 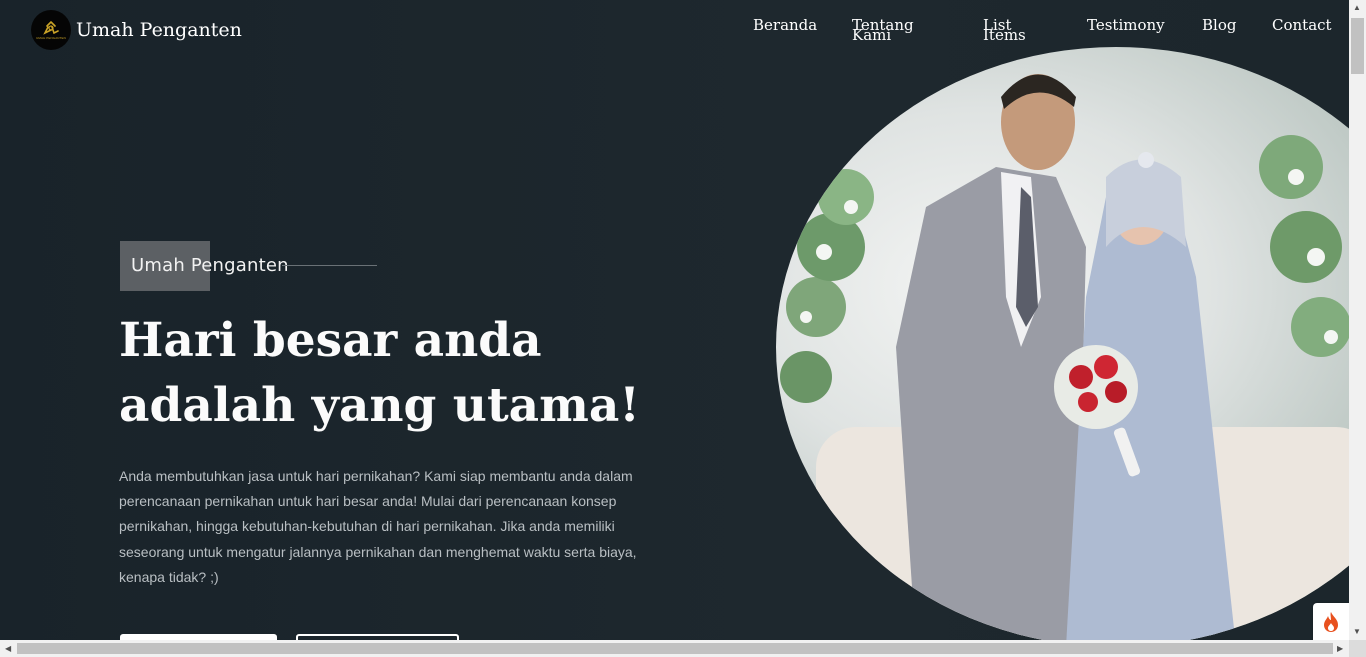 I want to click on scroll-left-icon: ◀, so click(x=8, y=649).